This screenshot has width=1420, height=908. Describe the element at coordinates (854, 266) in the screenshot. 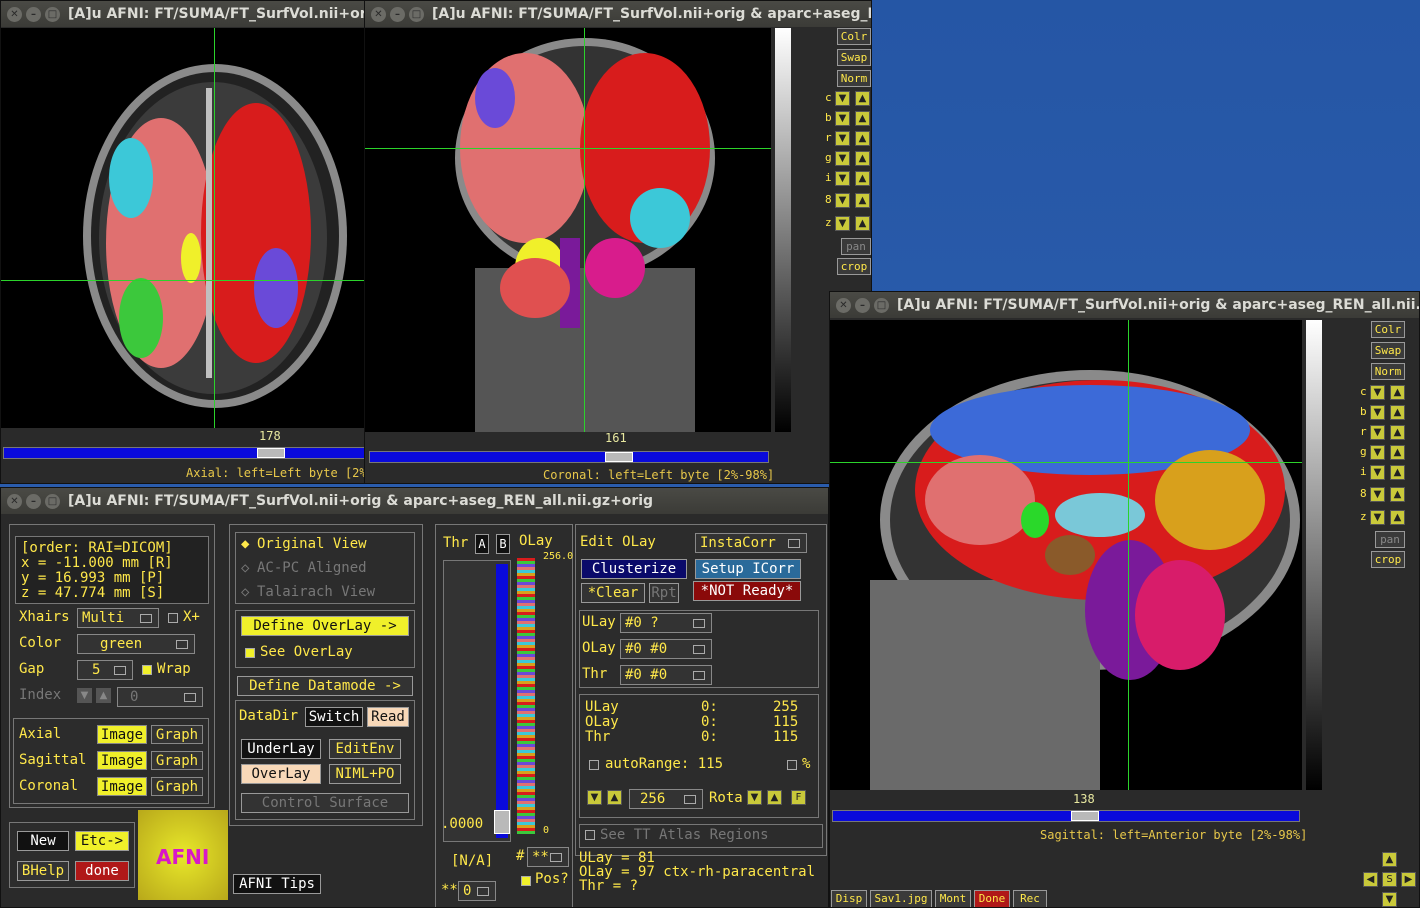

I see `coronal-crop-button: crop` at that location.